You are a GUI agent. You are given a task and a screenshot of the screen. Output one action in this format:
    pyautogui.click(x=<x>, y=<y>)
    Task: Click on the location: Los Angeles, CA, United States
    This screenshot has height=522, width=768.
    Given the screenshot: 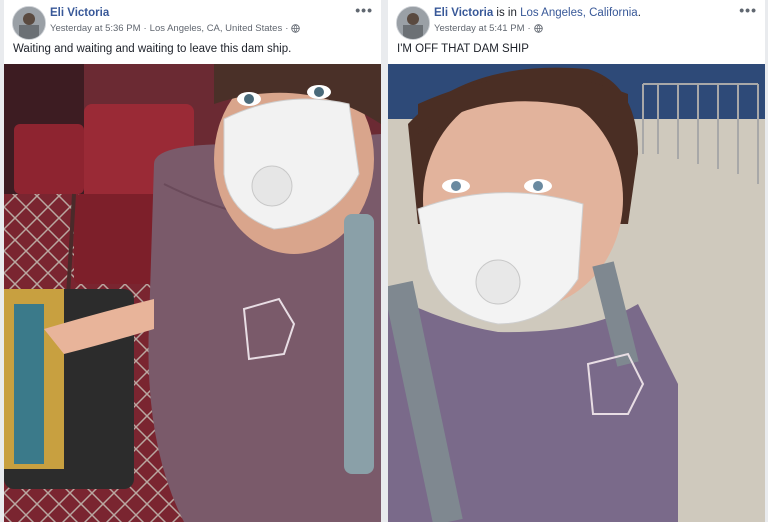 What is the action you would take?
    pyautogui.click(x=216, y=28)
    